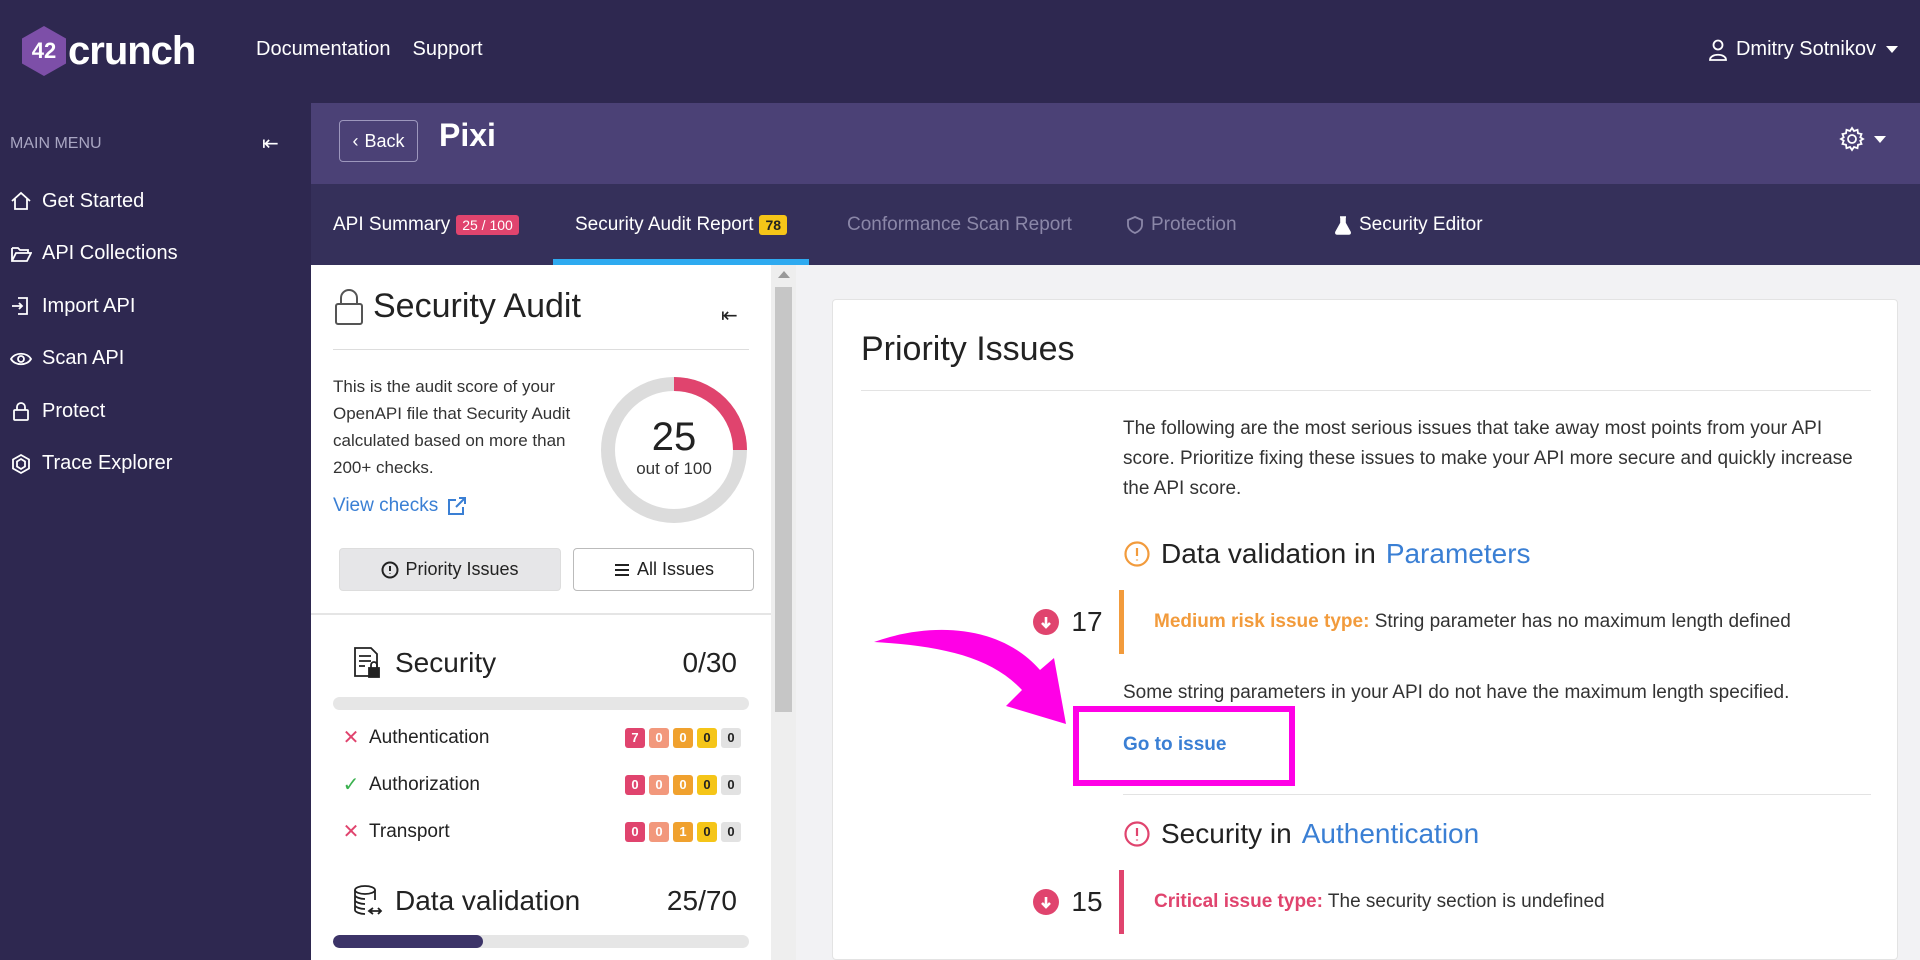 This screenshot has height=960, width=1920. Describe the element at coordinates (621, 569) in the screenshot. I see `list-icon` at that location.